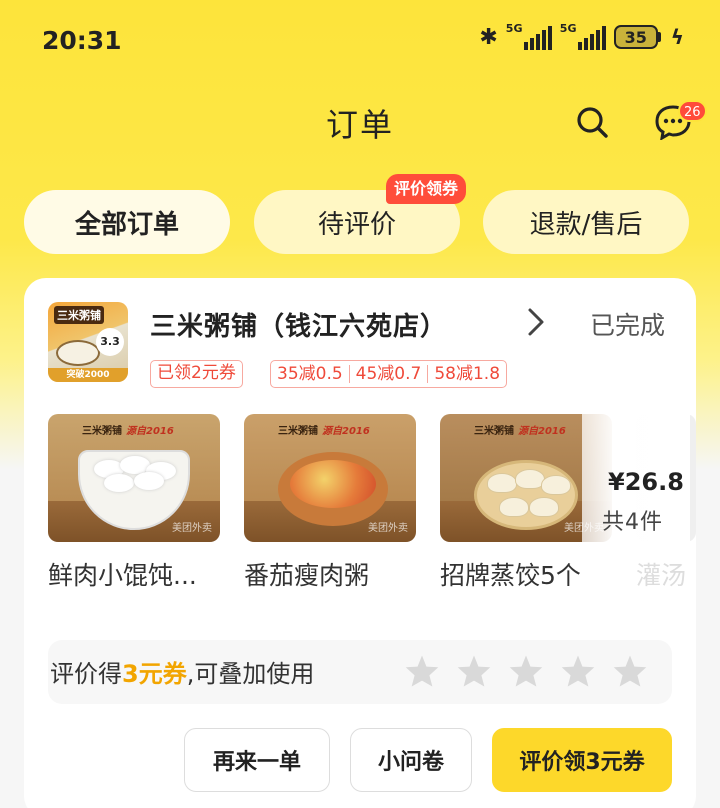 This screenshot has width=720, height=808. Describe the element at coordinates (82, 40) in the screenshot. I see `status-time: 20:31` at that location.